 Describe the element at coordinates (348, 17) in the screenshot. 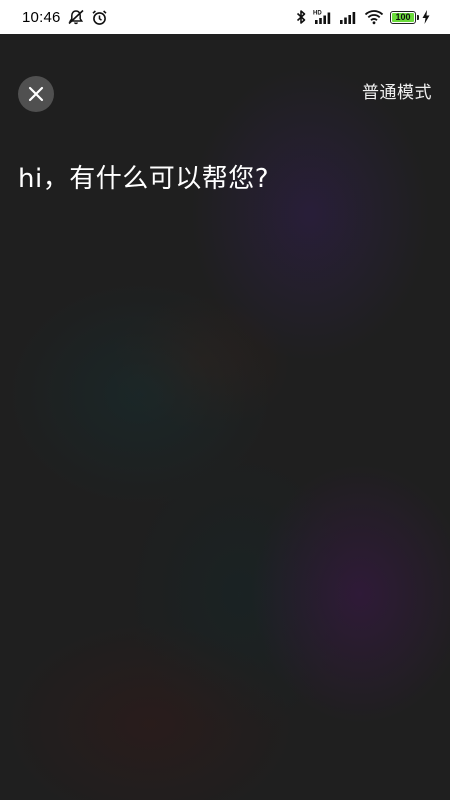

I see `signal-icon` at that location.